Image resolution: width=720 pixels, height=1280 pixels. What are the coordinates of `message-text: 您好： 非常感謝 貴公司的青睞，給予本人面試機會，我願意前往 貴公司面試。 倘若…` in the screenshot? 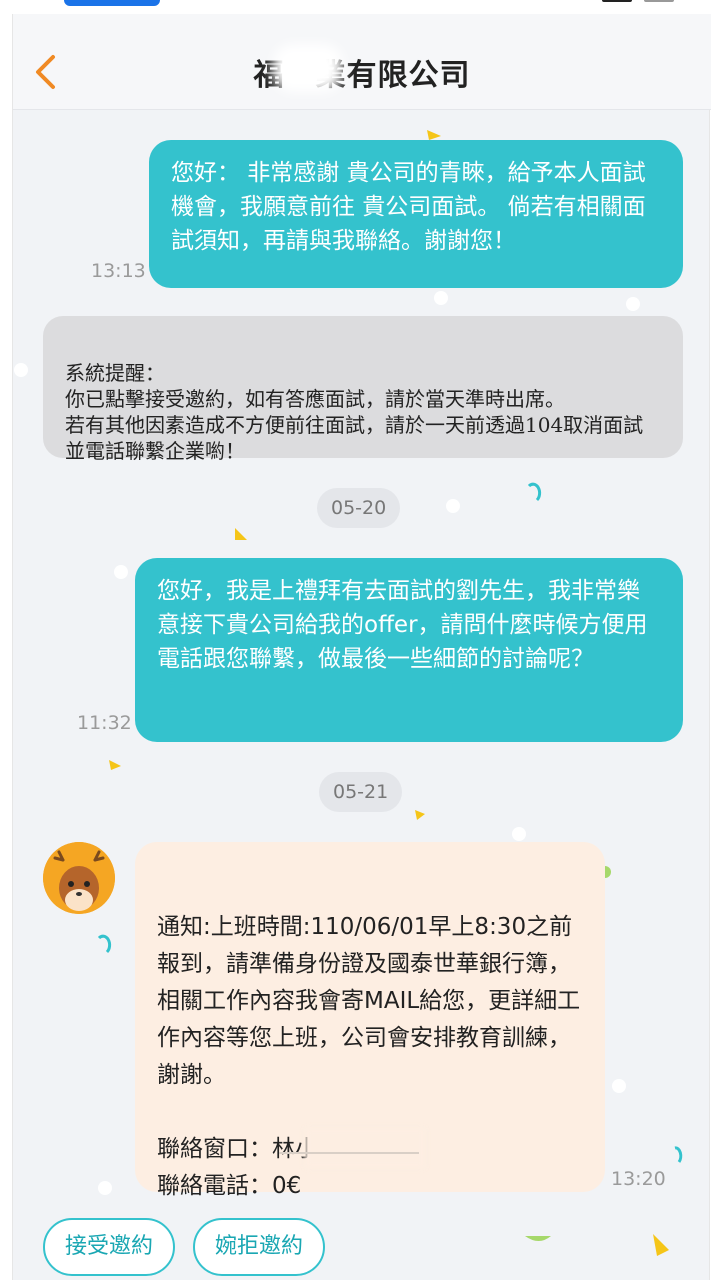 It's located at (408, 207).